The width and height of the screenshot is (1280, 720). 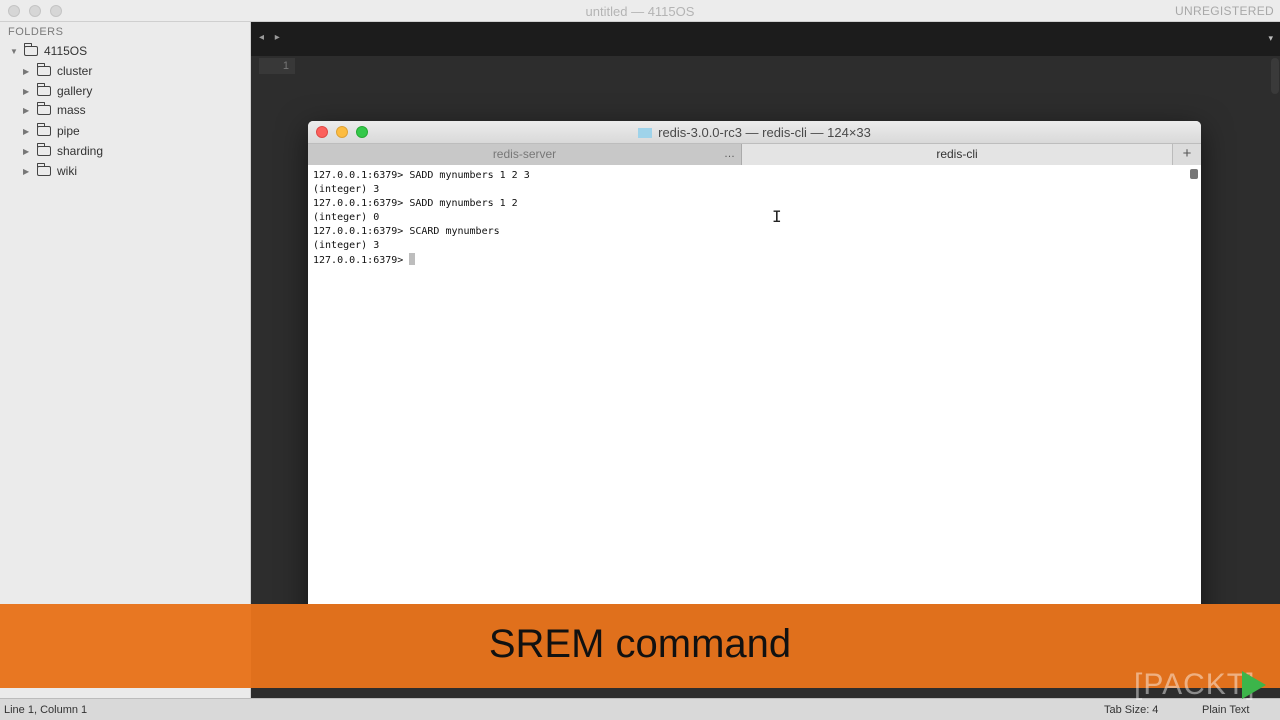 What do you see at coordinates (1131, 710) in the screenshot?
I see `tab-size-selector: Tab Size: 4` at bounding box center [1131, 710].